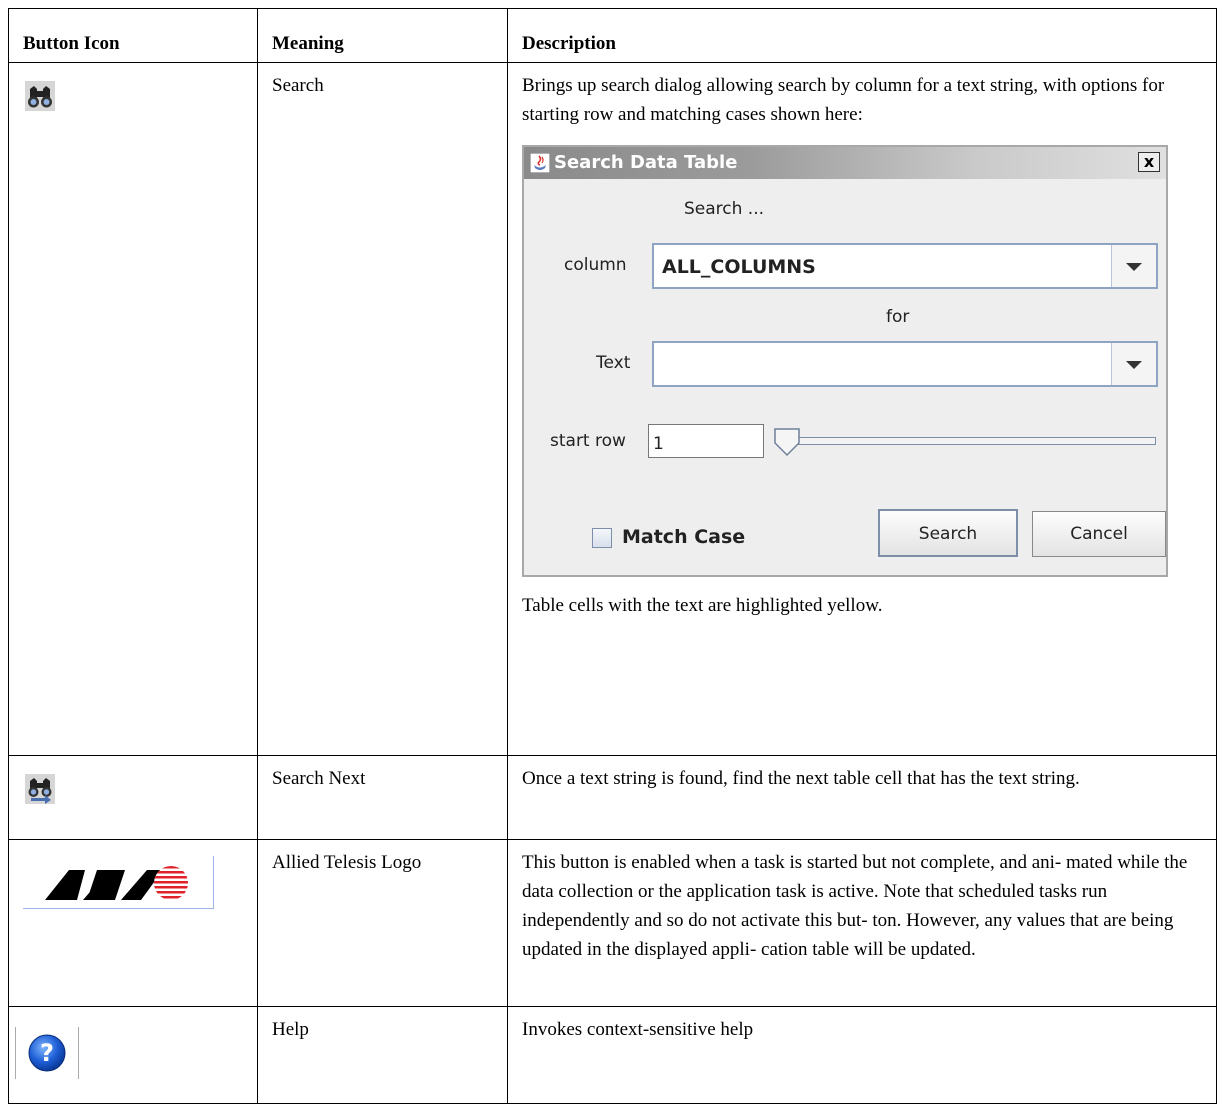 The width and height of the screenshot is (1219, 1104). Describe the element at coordinates (970, 441) in the screenshot. I see `start-row-slider-track` at that location.